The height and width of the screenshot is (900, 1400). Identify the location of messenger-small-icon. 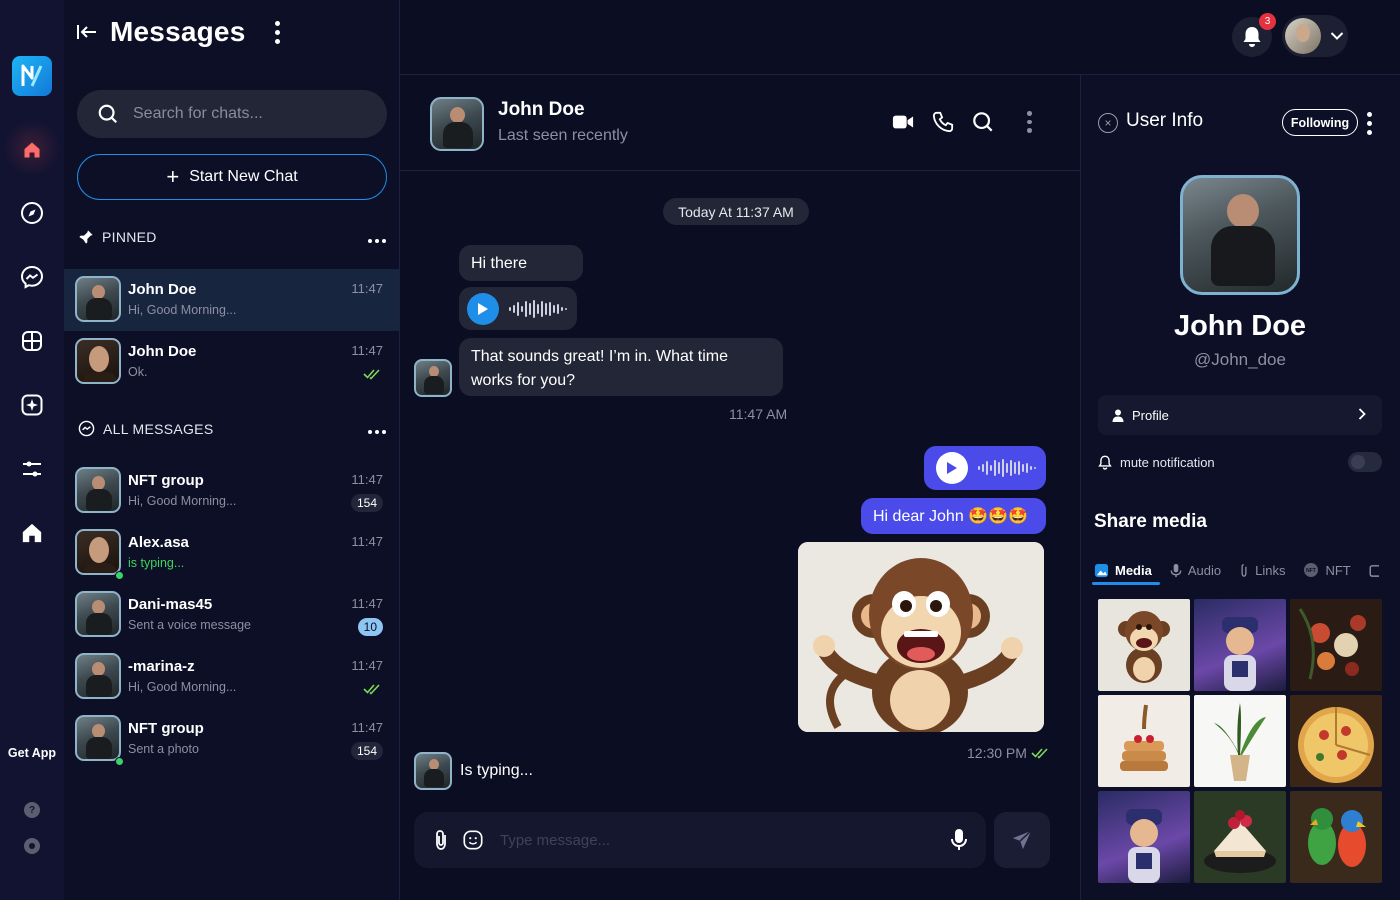
(86, 428).